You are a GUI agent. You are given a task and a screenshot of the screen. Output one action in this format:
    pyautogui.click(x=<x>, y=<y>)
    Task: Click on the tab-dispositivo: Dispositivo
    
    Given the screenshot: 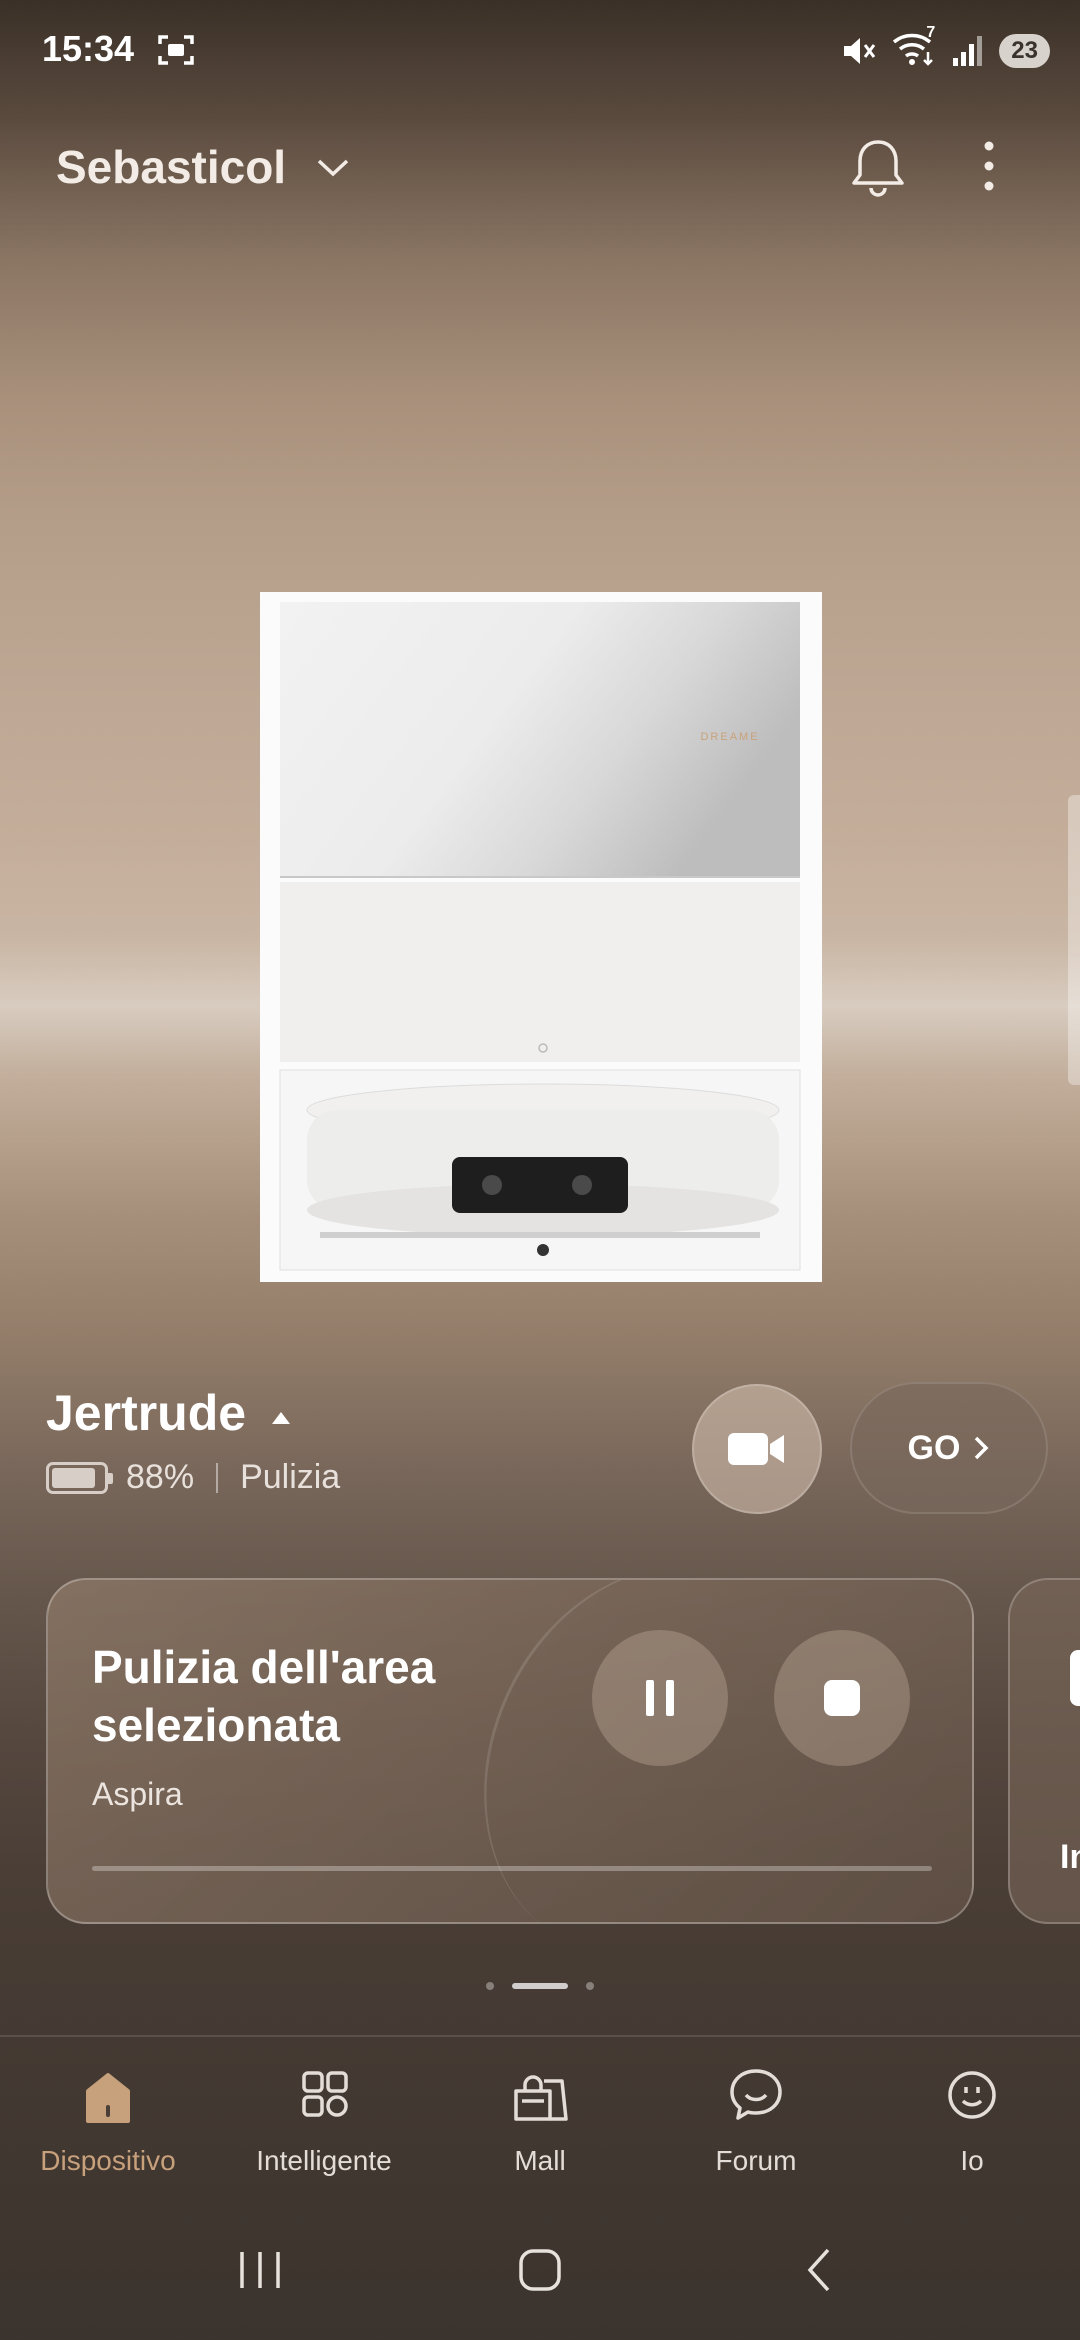 What is the action you would take?
    pyautogui.click(x=108, y=2116)
    